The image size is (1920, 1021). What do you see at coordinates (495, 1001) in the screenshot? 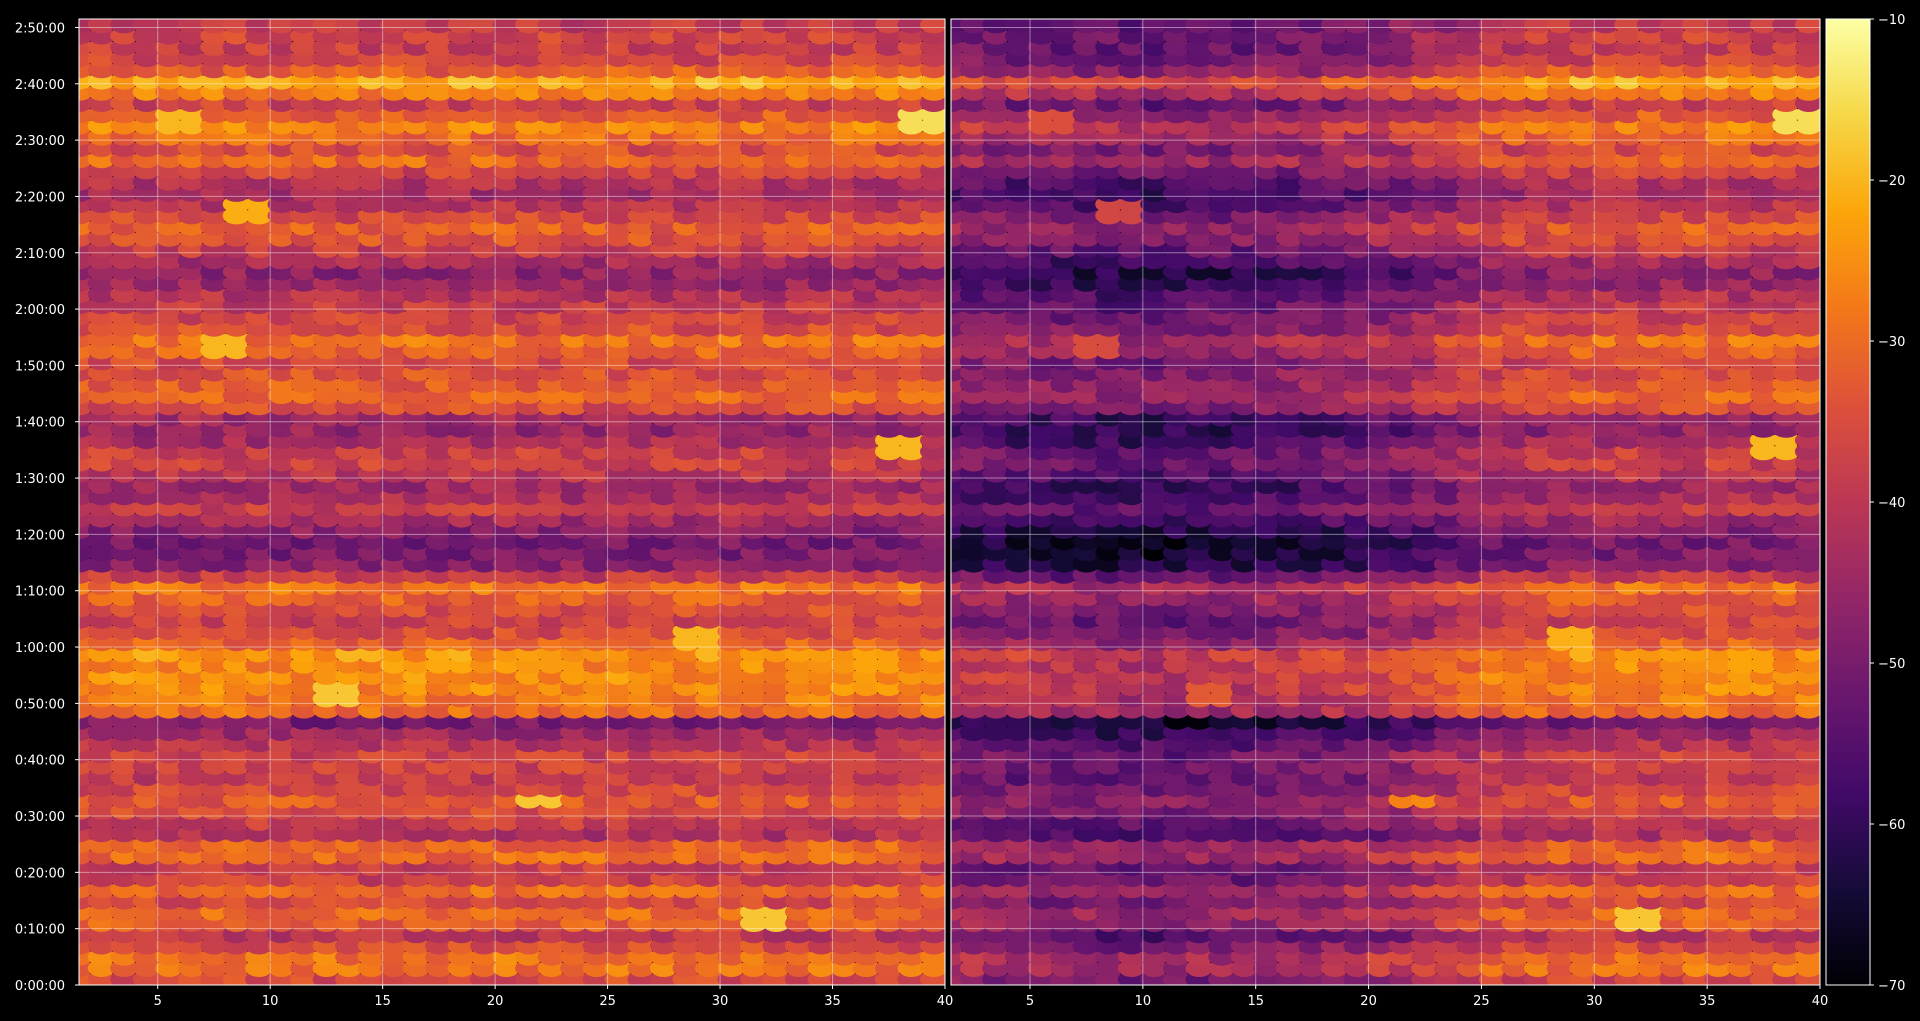
I see `left-x-tick-label: 20` at bounding box center [495, 1001].